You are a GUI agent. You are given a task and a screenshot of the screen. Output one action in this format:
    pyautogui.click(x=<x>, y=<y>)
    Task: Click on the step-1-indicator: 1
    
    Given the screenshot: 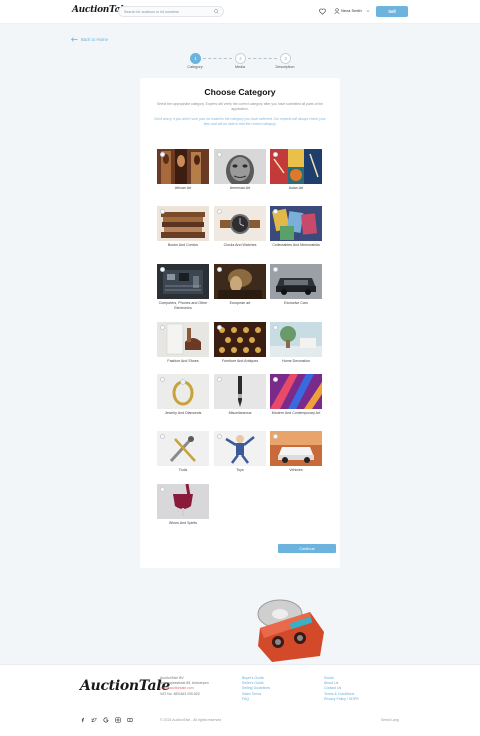 What is the action you would take?
    pyautogui.click(x=195, y=58)
    